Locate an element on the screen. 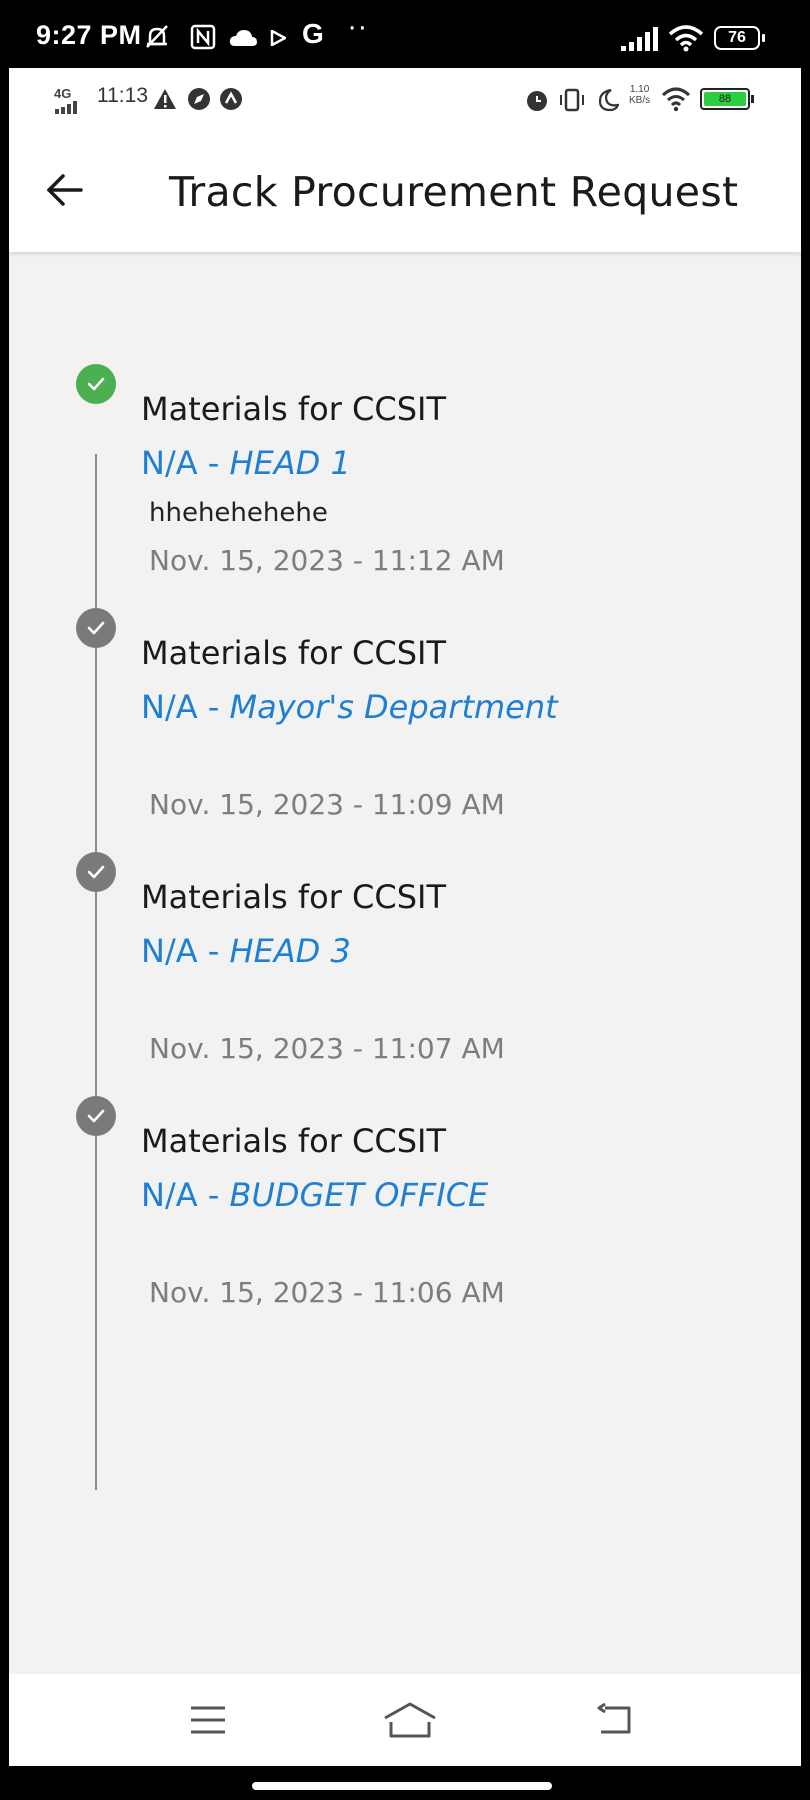  home-button is located at coordinates (410, 1720).